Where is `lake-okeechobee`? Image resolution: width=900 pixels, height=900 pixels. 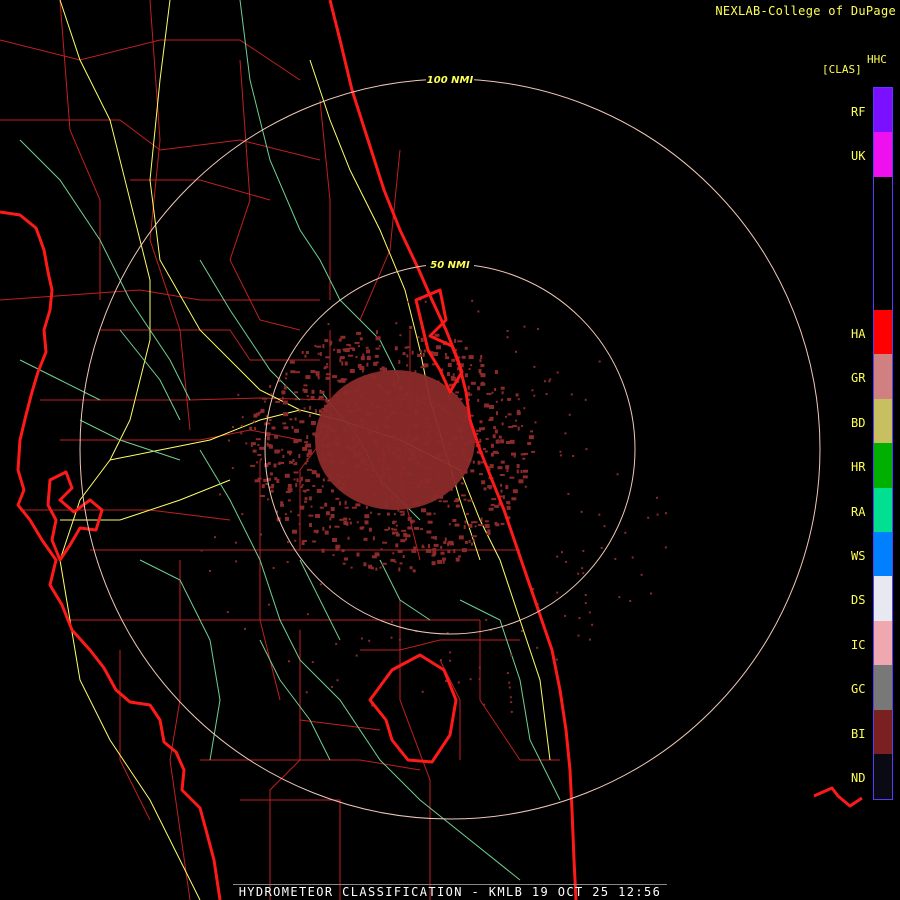 lake-okeechobee is located at coordinates (413, 708).